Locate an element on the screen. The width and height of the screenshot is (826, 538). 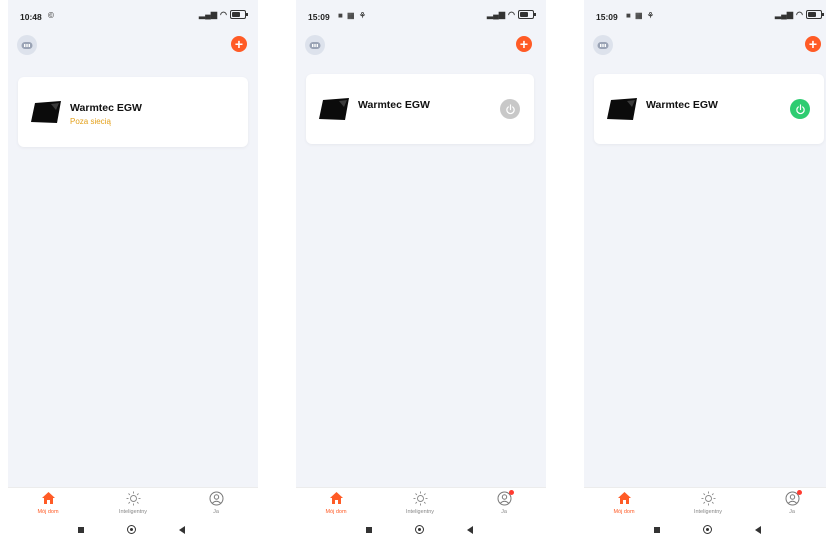
power-toggle-on is located at coordinates (800, 109).